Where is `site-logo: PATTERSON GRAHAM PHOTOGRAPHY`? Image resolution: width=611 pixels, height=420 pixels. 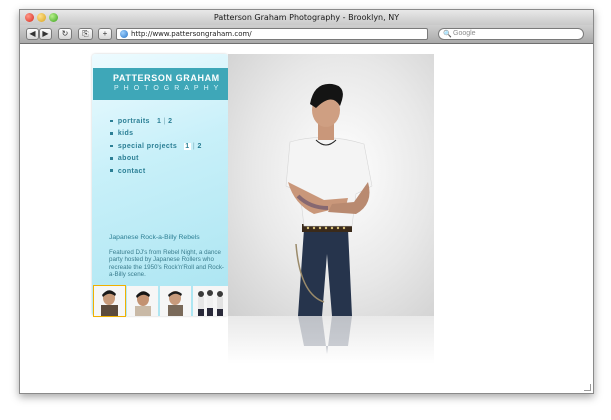 site-logo: PATTERSON GRAHAM PHOTOGRAPHY is located at coordinates (160, 84).